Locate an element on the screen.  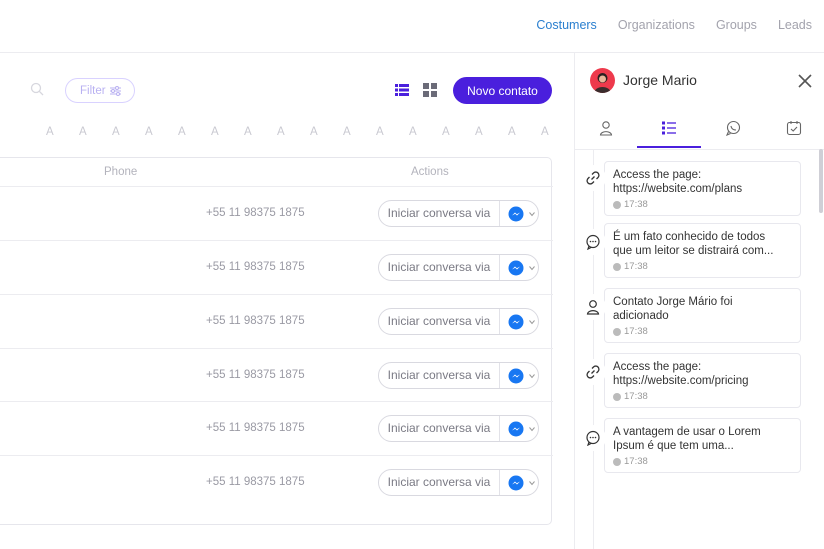
new-contact-button: Novo contato is located at coordinates (502, 90).